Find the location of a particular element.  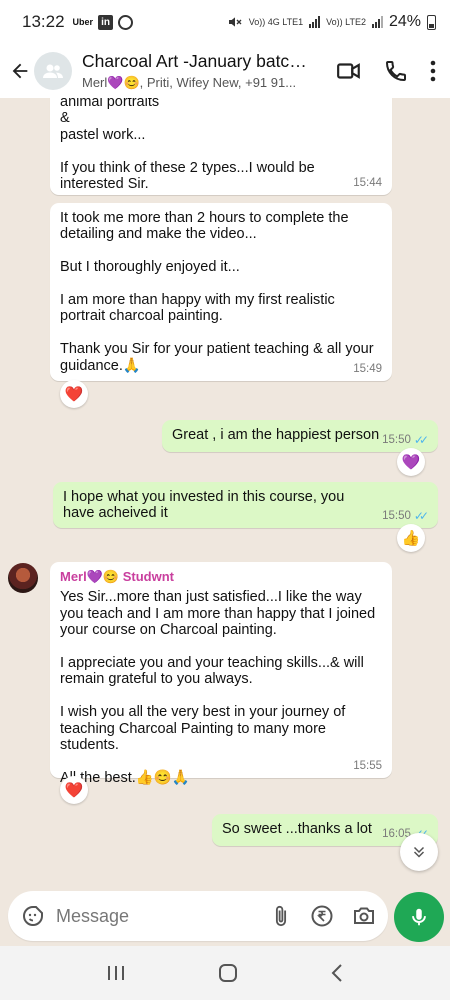

camera-icon is located at coordinates (364, 916).